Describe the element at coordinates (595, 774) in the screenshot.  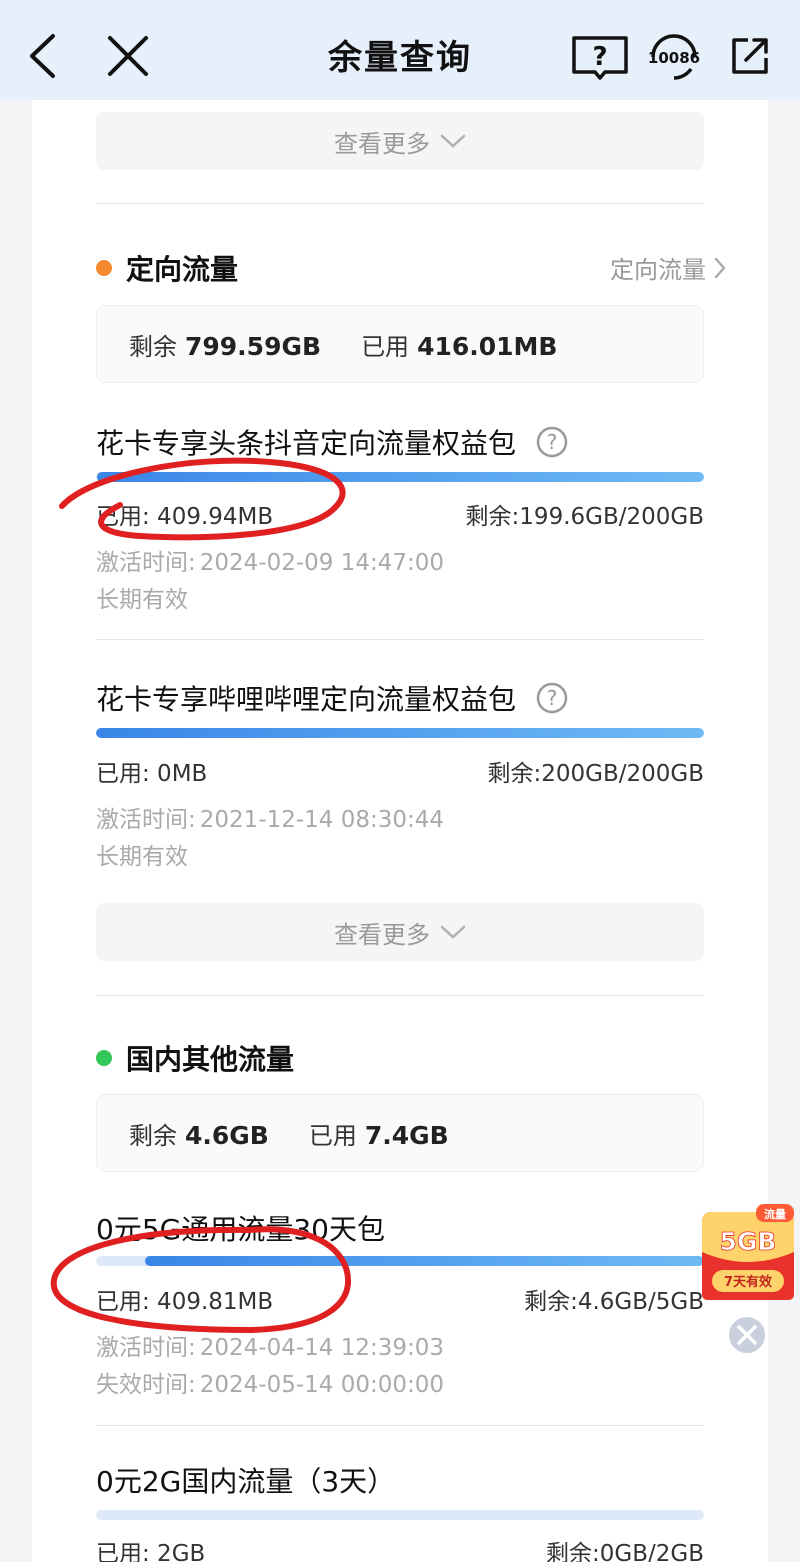
I see `remaining-amount: 剩余:200GB/200GB` at that location.